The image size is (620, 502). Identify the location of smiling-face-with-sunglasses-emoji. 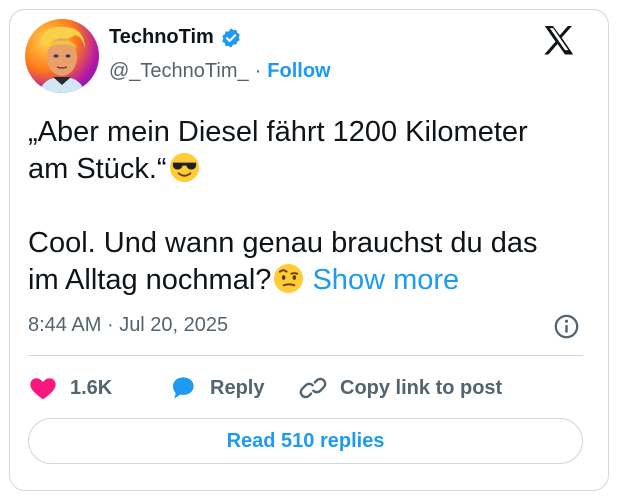
(184, 167).